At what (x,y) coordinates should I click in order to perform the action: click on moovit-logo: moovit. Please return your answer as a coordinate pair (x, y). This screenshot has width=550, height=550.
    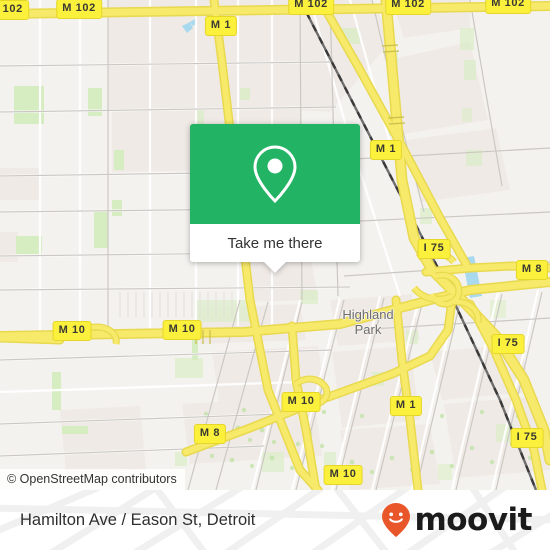
    Looking at the image, I should click on (456, 520).